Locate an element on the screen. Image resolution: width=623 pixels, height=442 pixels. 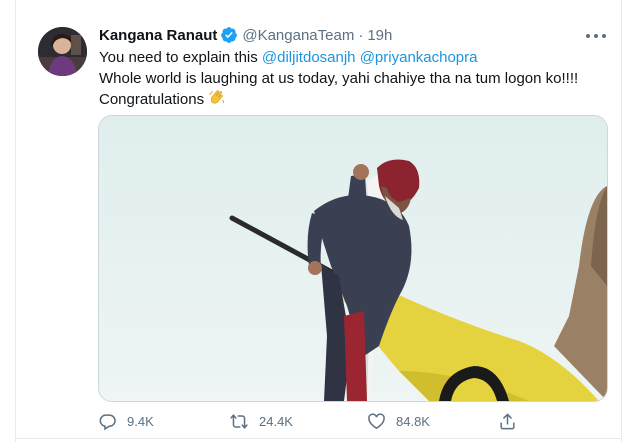
like-icon is located at coordinates (376, 420).